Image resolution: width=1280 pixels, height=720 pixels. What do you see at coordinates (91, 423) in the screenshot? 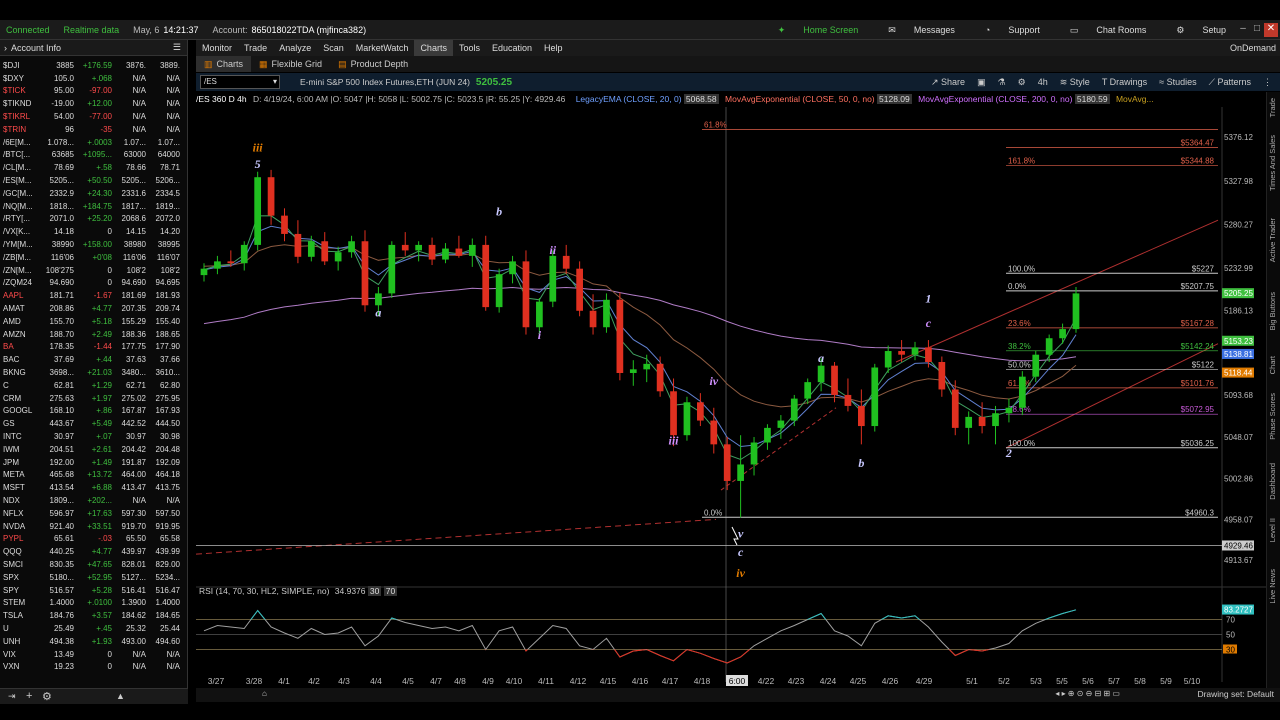
I see `watchlist-row: GS 443.67 +5.49 442.52 444.50` at bounding box center [91, 423].